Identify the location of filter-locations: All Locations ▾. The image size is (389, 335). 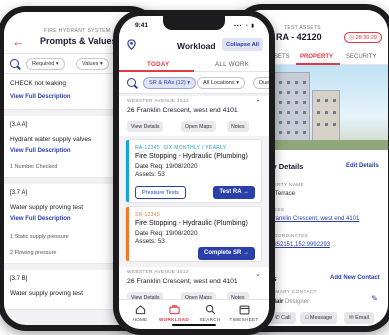
(221, 83).